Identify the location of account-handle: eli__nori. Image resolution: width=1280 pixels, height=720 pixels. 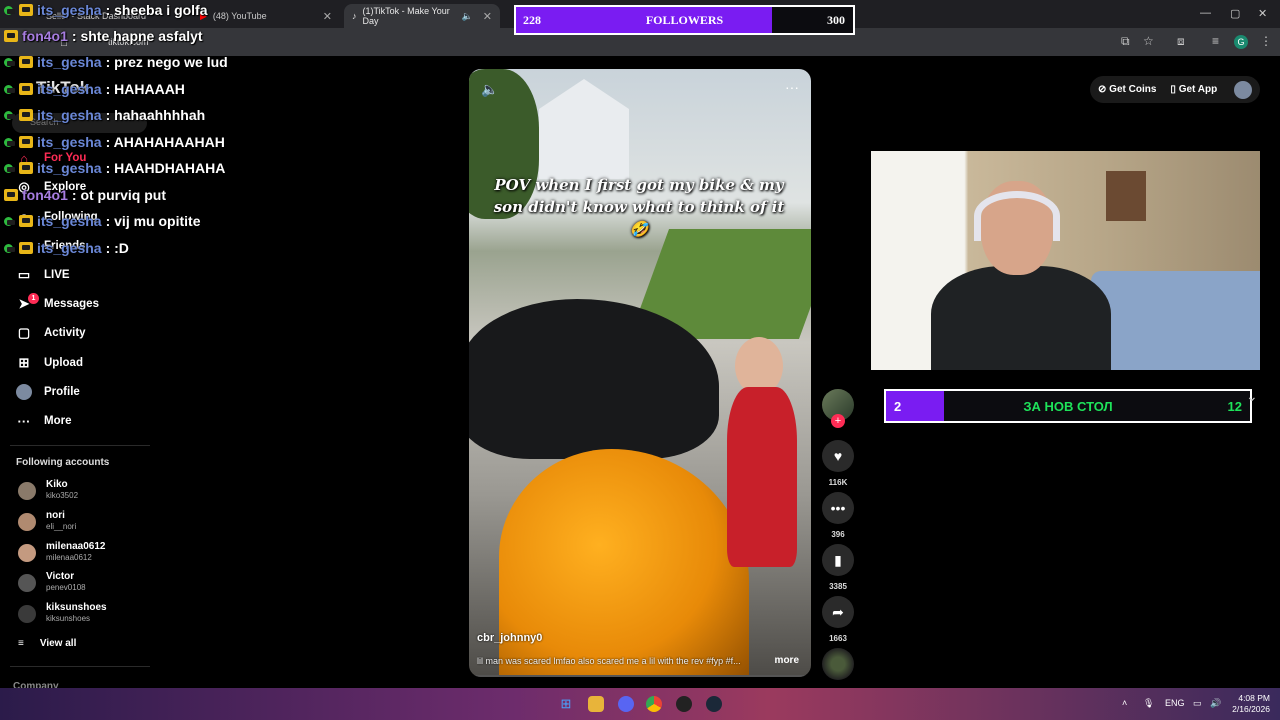
(61, 526).